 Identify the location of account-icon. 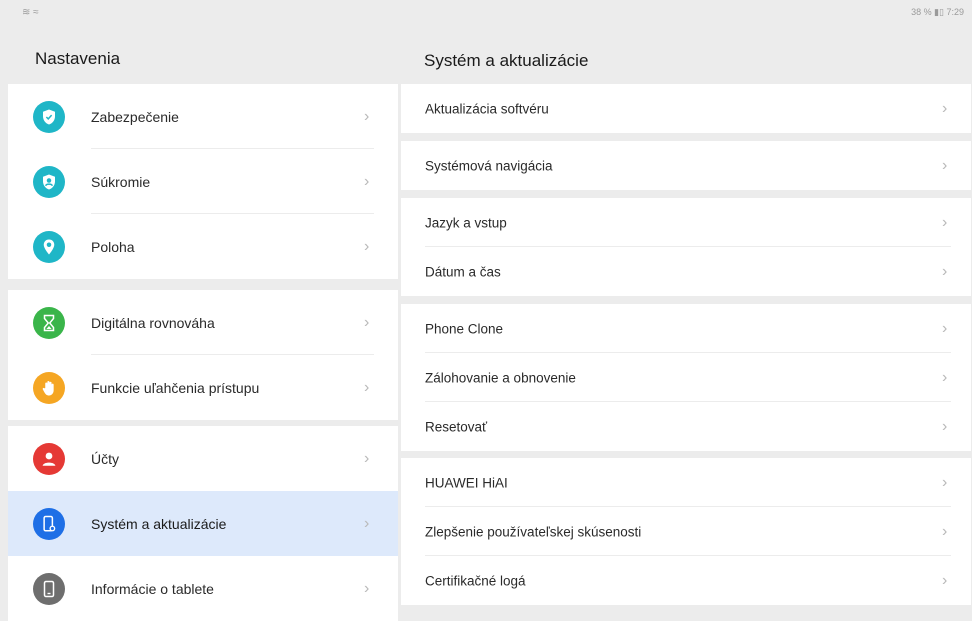
(49, 458).